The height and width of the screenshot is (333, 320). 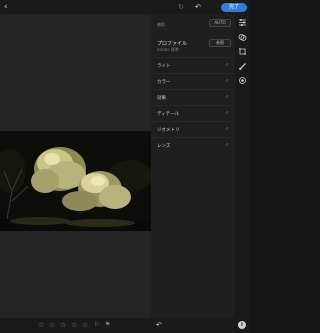 I want to click on section-detail: ディテール ‹, so click(x=193, y=113).